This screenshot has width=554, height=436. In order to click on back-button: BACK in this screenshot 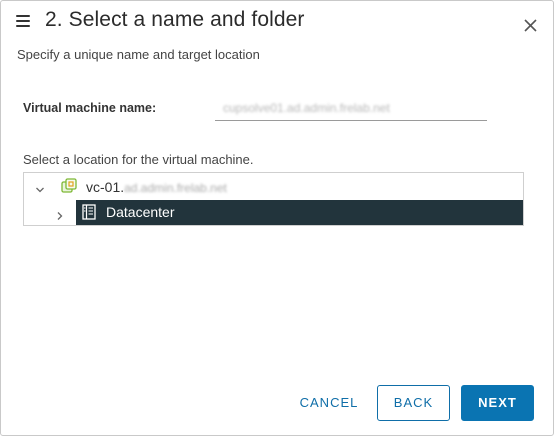, I will do `click(413, 403)`.